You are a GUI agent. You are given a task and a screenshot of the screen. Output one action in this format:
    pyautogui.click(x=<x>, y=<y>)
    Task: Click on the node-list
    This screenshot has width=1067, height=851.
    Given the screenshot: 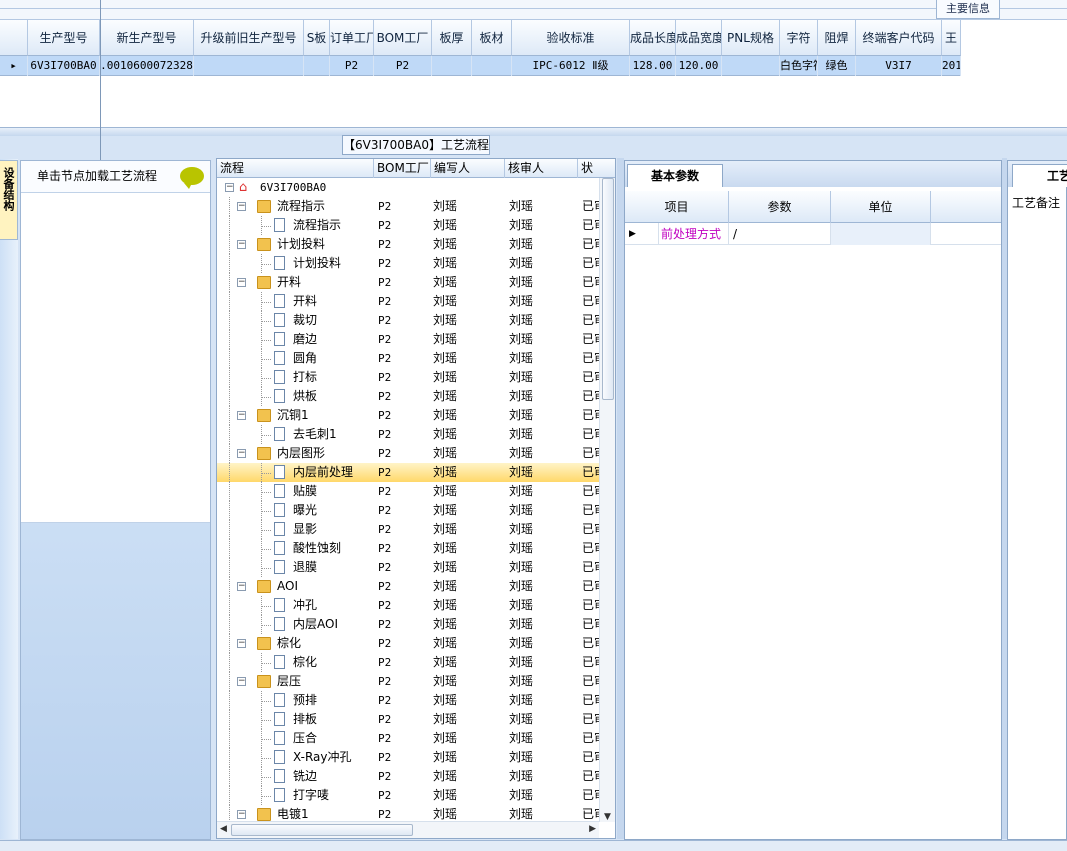 What is the action you would take?
    pyautogui.click(x=115, y=358)
    